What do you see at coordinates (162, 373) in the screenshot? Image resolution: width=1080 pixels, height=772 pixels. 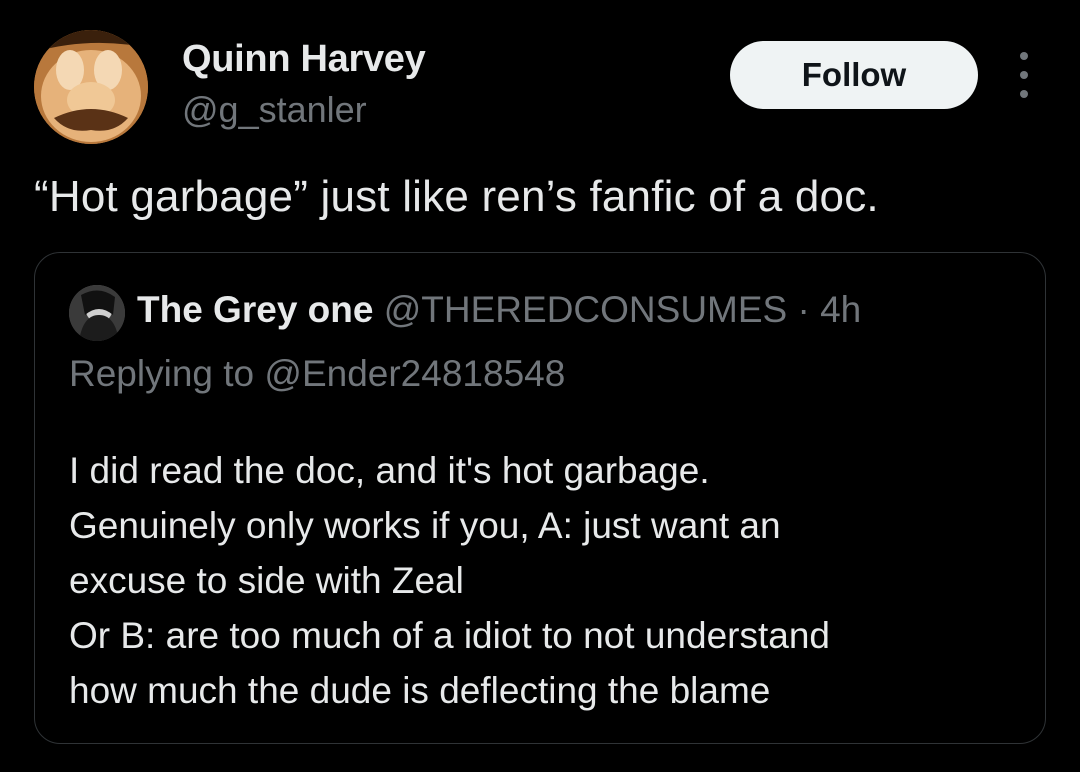 I see `replying-to-label: Replying to` at bounding box center [162, 373].